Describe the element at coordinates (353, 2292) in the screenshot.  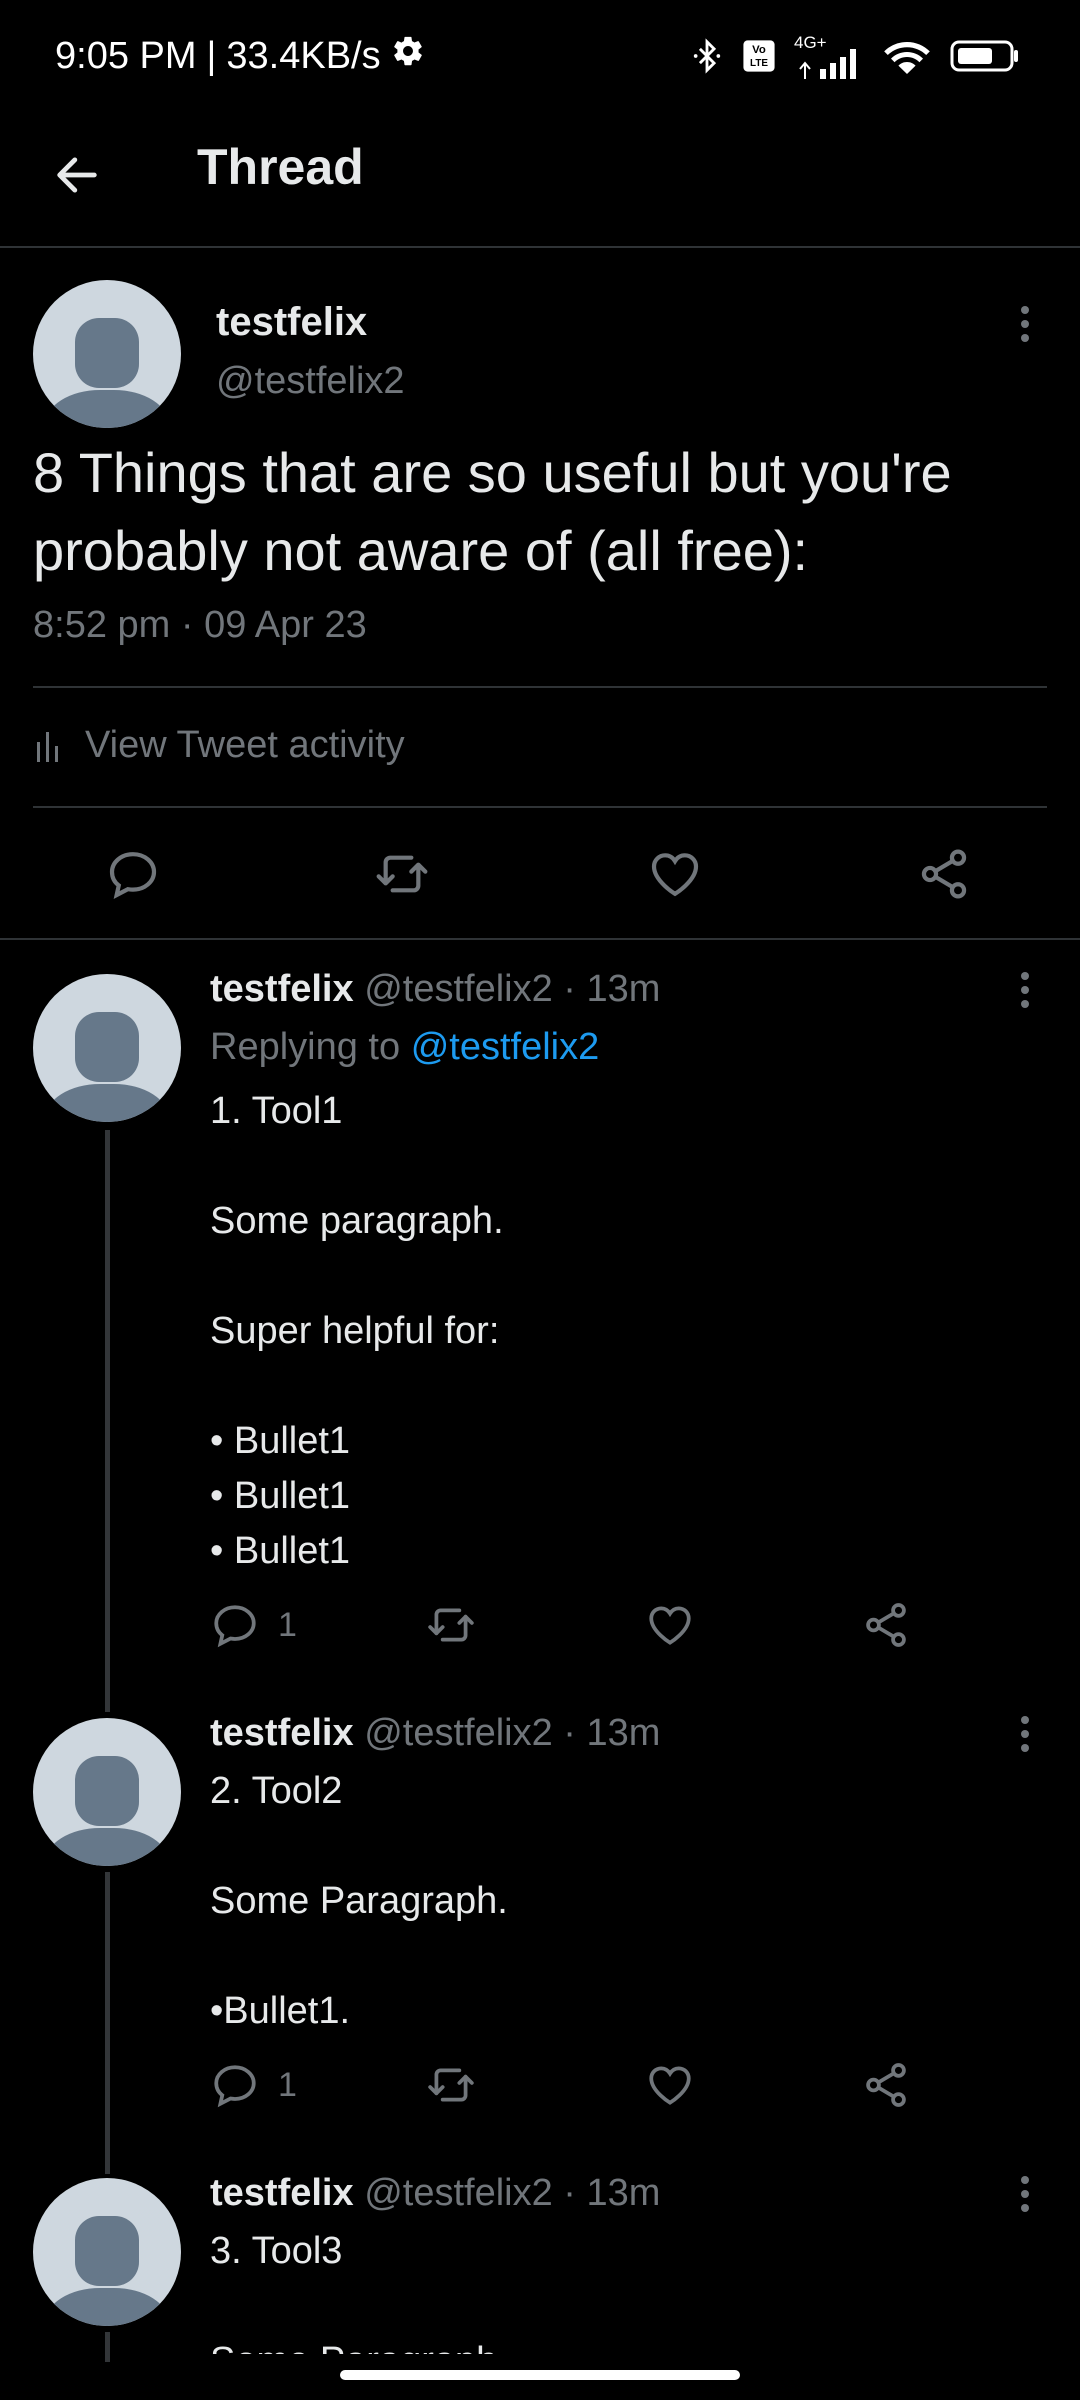
I see `tweet-text: 3. Tool3 Some Paragraph` at that location.